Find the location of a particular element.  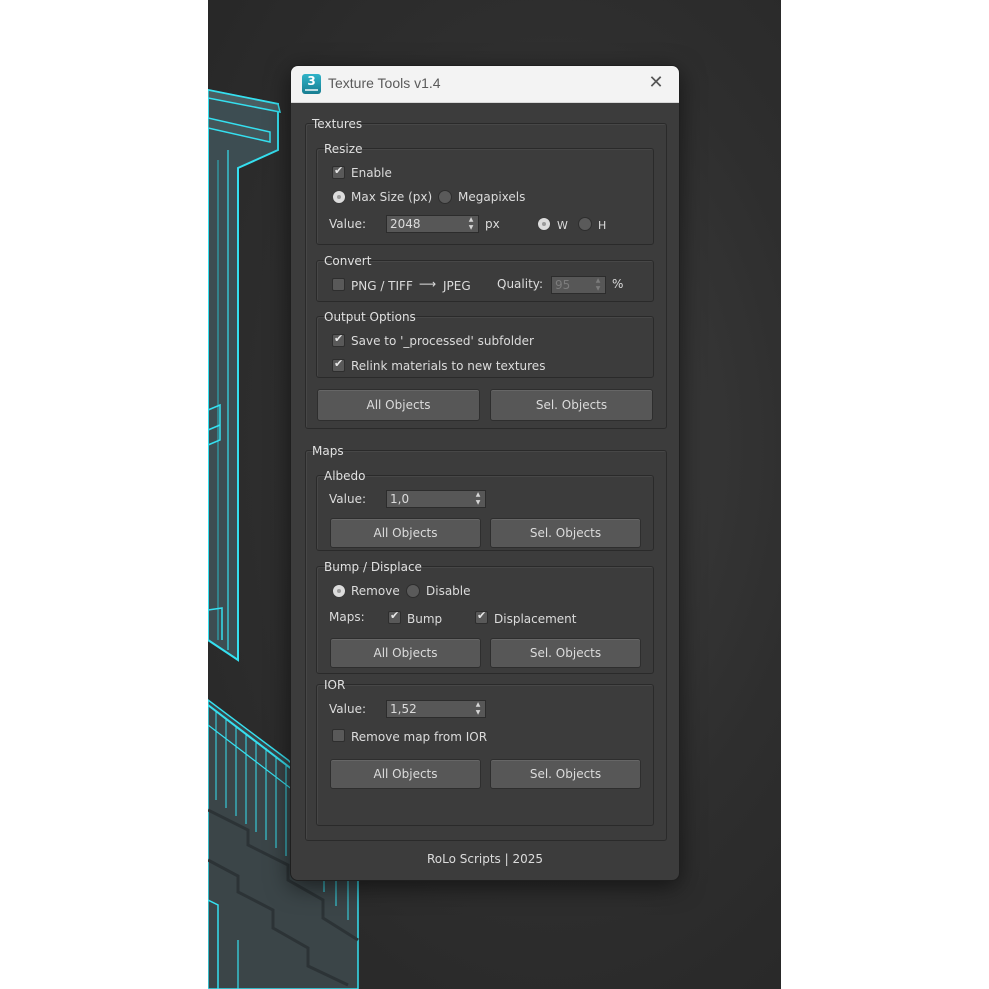

textures-all-objects-button: All Objects is located at coordinates (398, 405).